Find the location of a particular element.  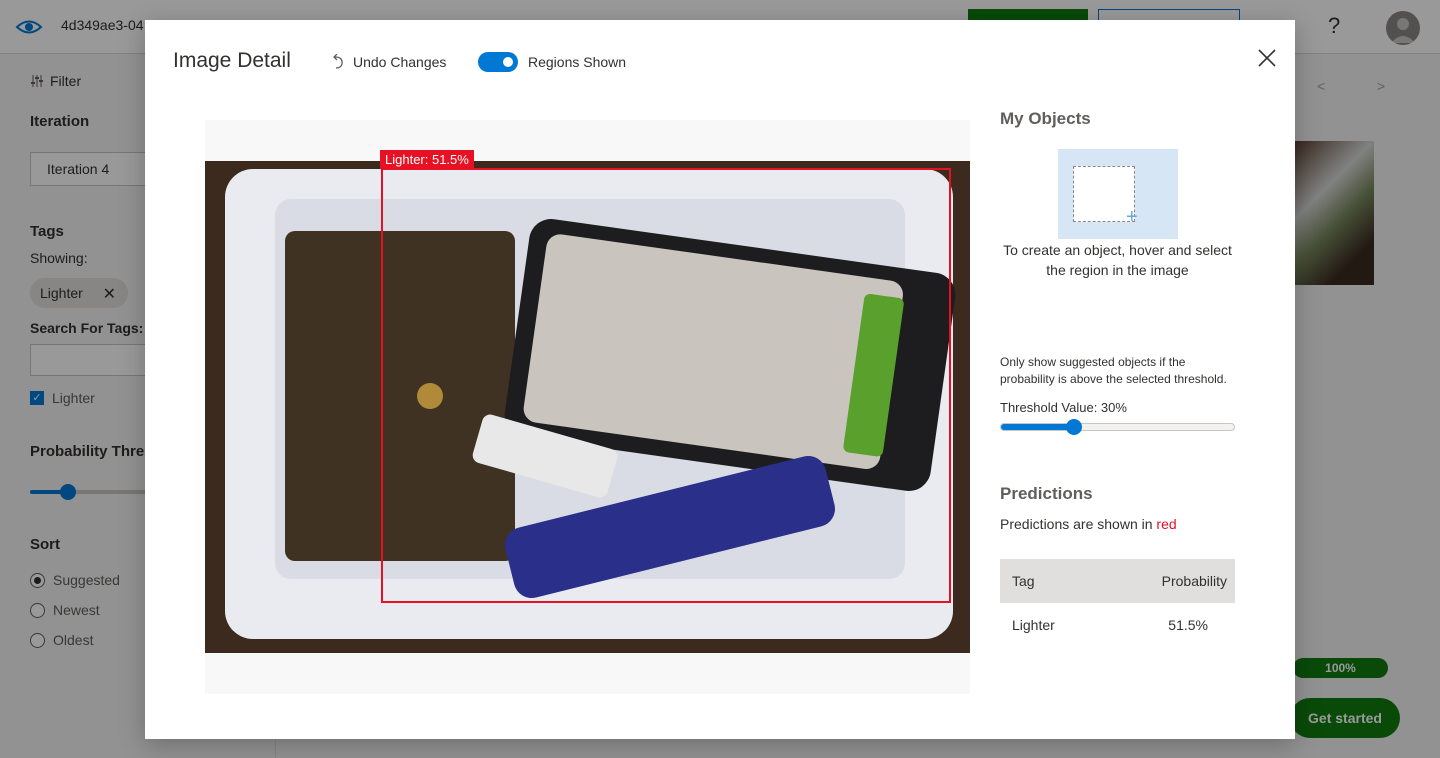

table-row: Lighter 51.5% is located at coordinates (1117, 625).